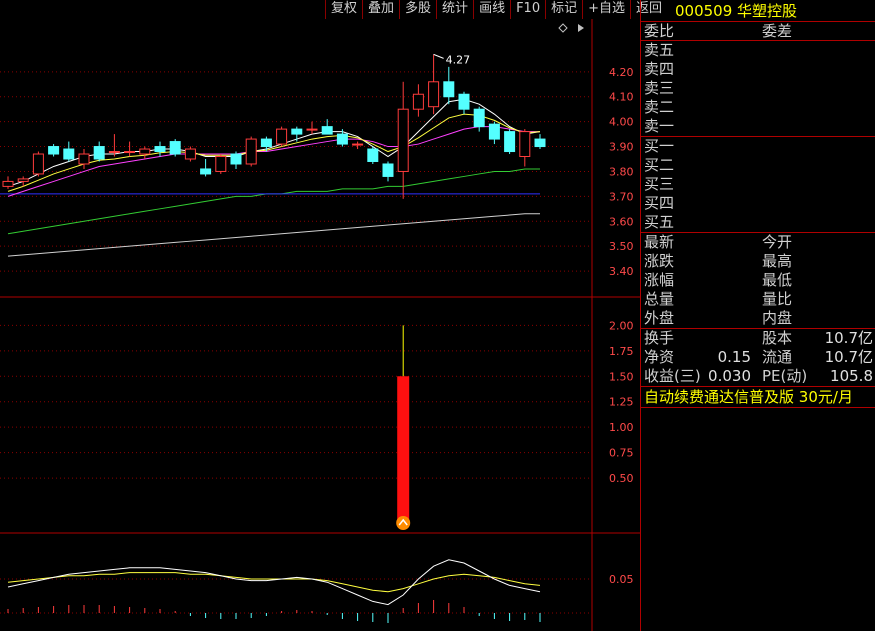 The height and width of the screenshot is (631, 875). What do you see at coordinates (344, 9) in the screenshot?
I see `toolbar-button: 复权` at bounding box center [344, 9].